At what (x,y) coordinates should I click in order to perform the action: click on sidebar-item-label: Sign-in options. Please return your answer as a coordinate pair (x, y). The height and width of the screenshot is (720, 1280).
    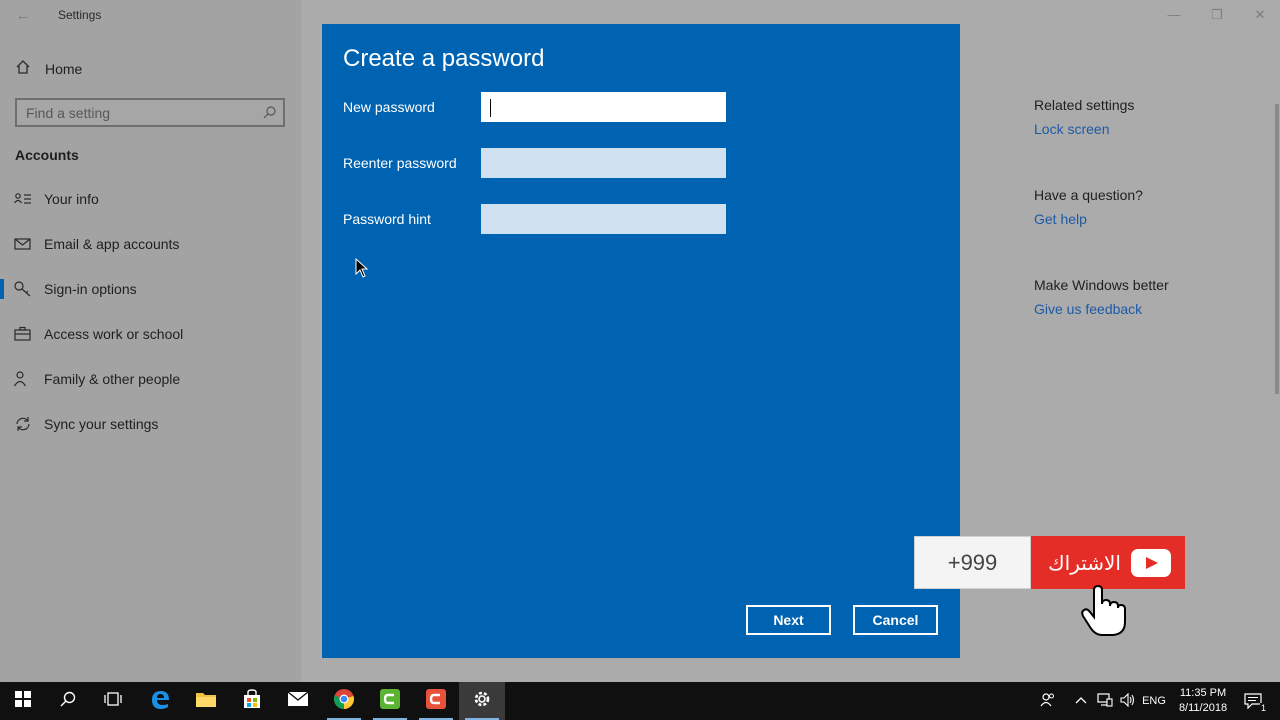
    Looking at the image, I should click on (90, 289).